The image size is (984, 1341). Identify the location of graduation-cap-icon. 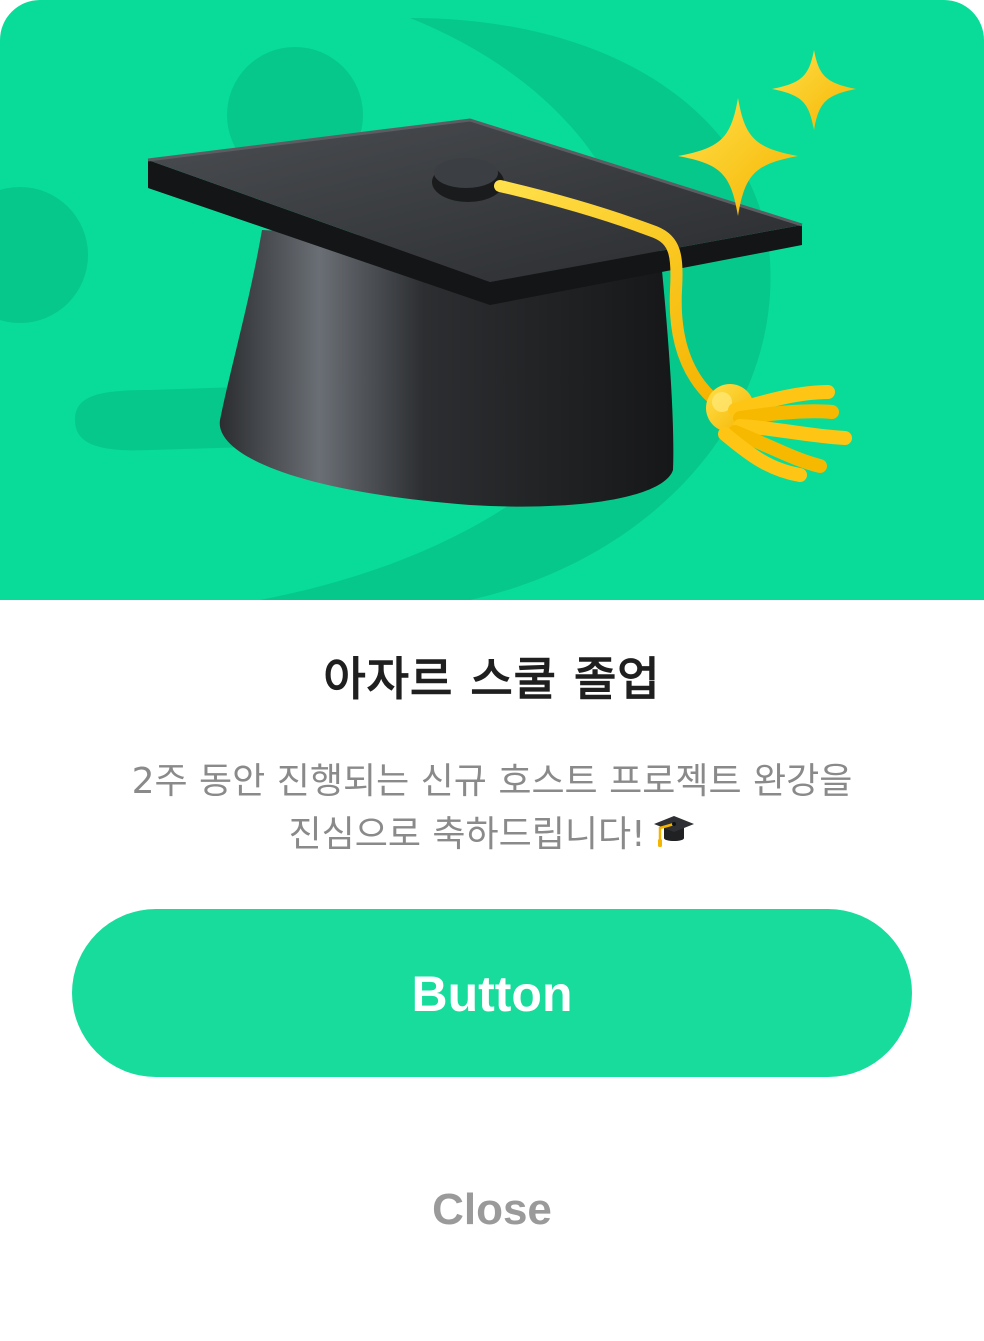
(674, 830).